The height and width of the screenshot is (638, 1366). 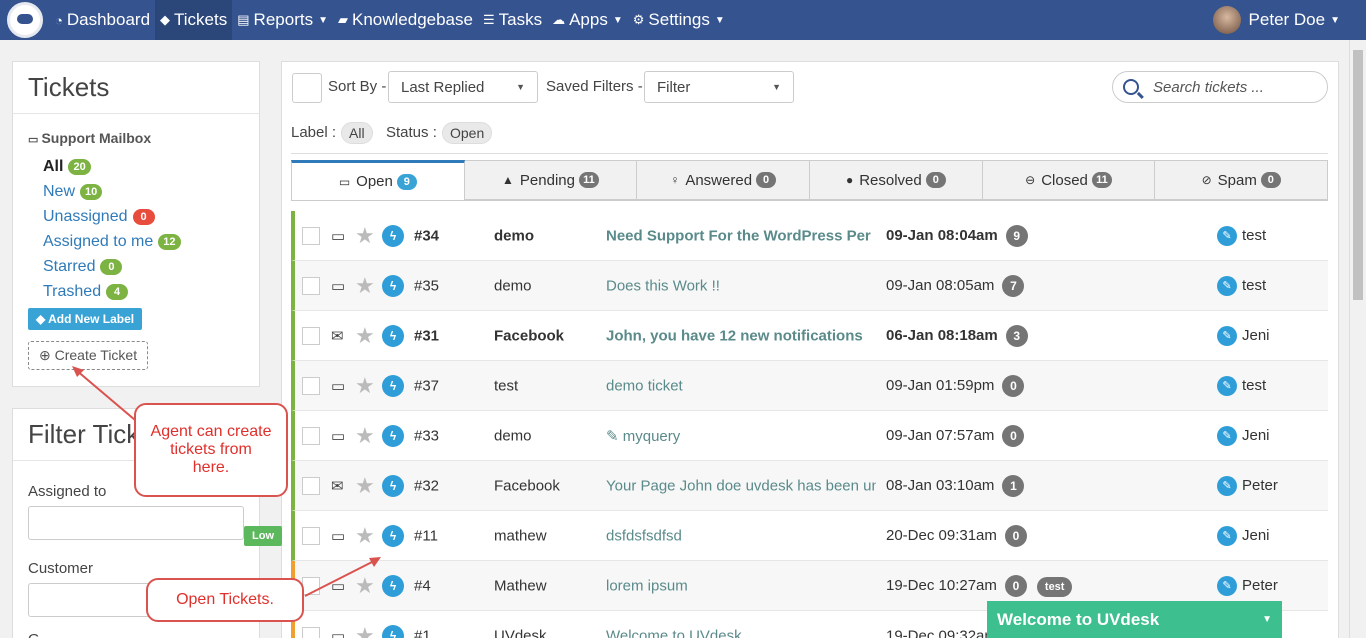 I want to click on ticket-agent: ✎ Peter, so click(x=1247, y=485).